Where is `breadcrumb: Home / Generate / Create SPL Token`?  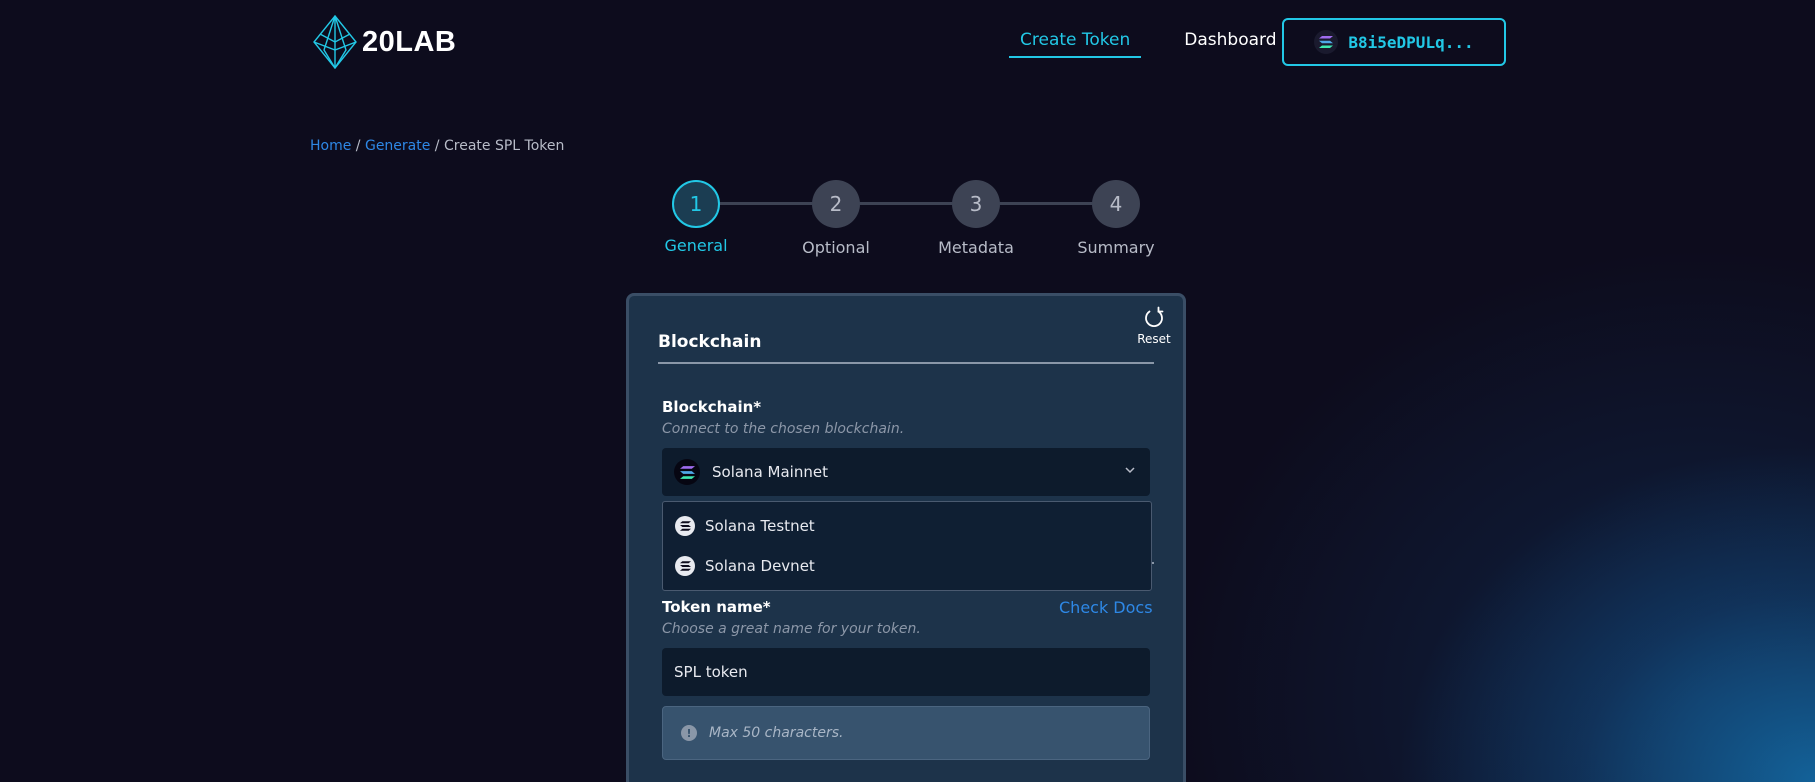
breadcrumb: Home / Generate / Create SPL Token is located at coordinates (437, 146).